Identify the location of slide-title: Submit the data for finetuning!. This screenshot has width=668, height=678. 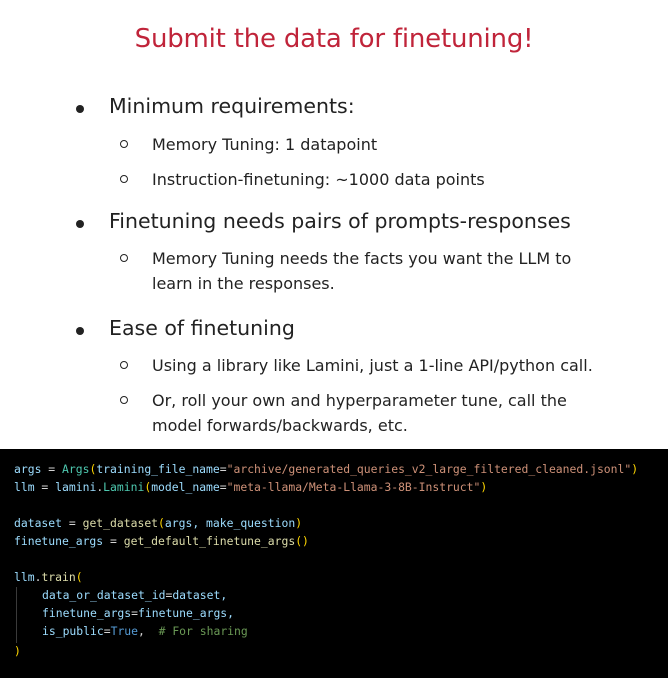
(334, 39).